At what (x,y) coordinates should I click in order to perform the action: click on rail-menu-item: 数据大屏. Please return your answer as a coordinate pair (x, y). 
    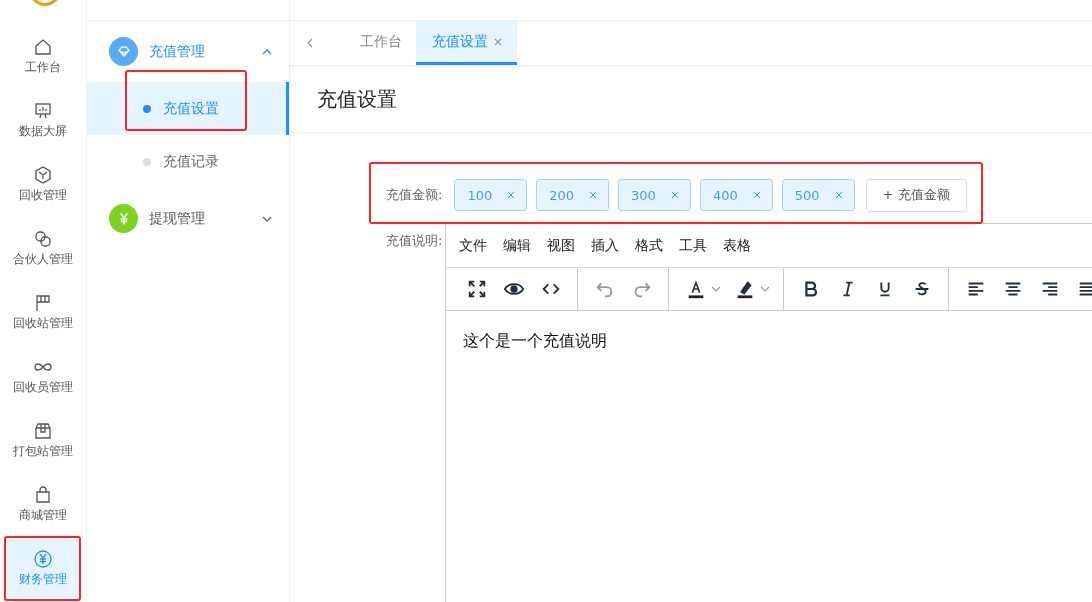
    Looking at the image, I should click on (43, 120).